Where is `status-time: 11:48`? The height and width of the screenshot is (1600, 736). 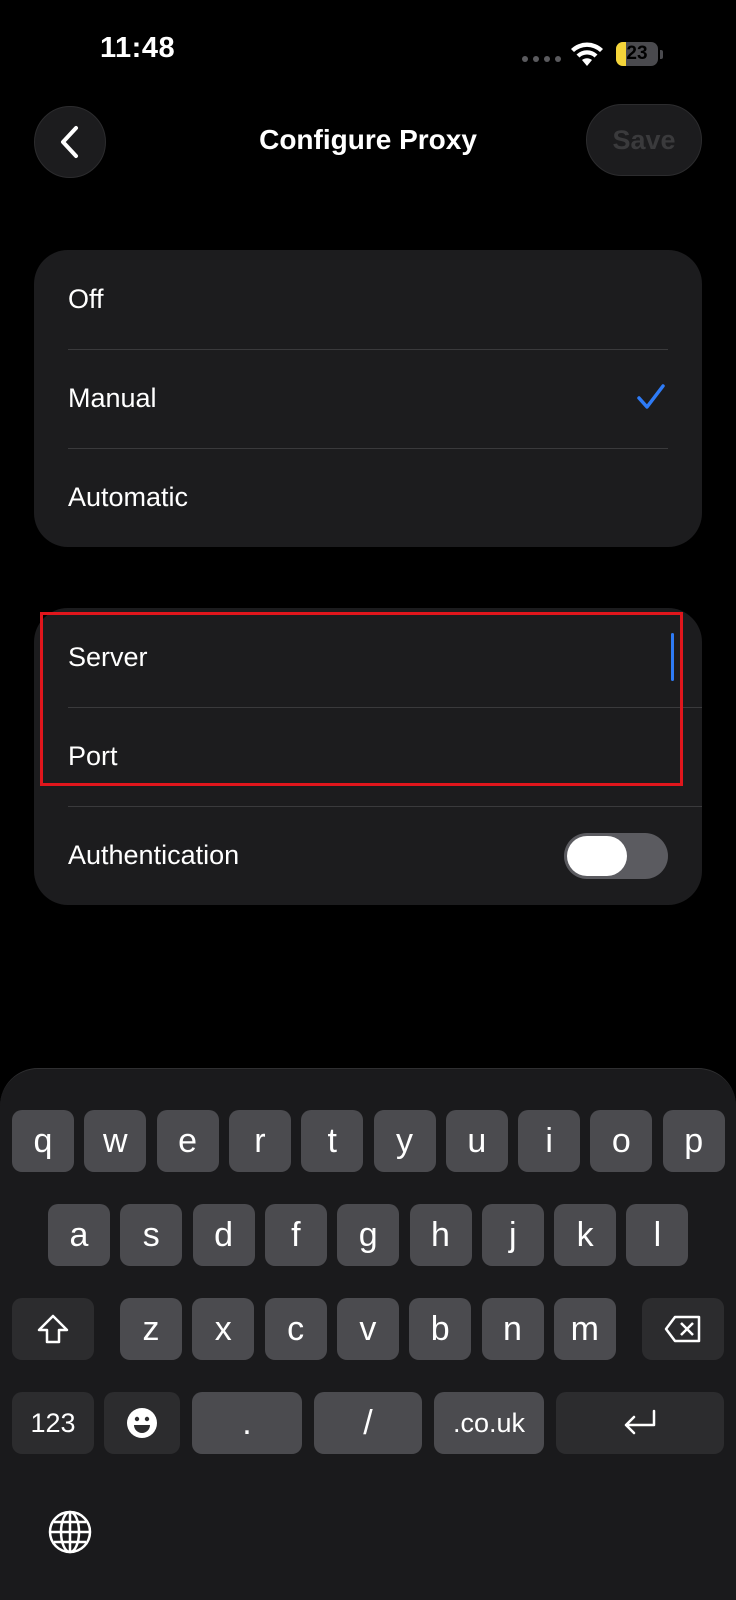
status-time: 11:48 is located at coordinates (138, 48).